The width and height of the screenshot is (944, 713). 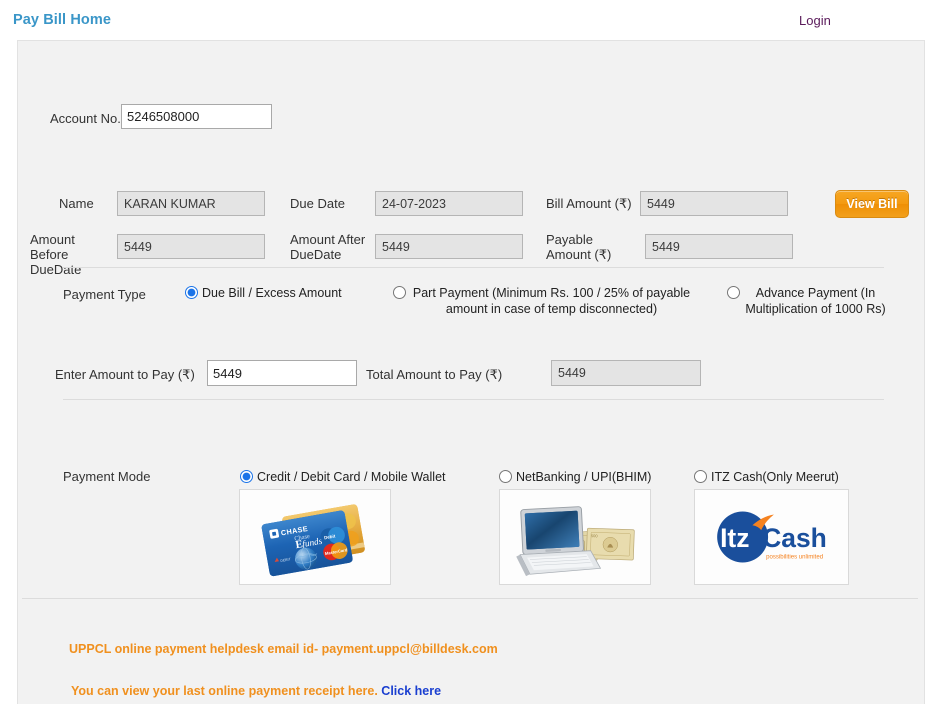 I want to click on payable-amount-label: Payable Amount (₹), so click(x=579, y=247).